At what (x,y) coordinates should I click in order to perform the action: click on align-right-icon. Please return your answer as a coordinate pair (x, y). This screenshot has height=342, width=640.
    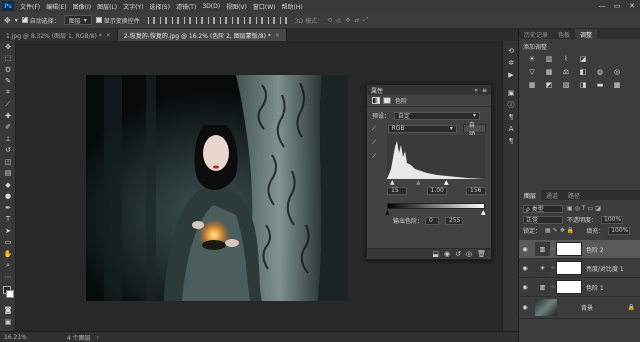
    Looking at the image, I should click on (211, 20).